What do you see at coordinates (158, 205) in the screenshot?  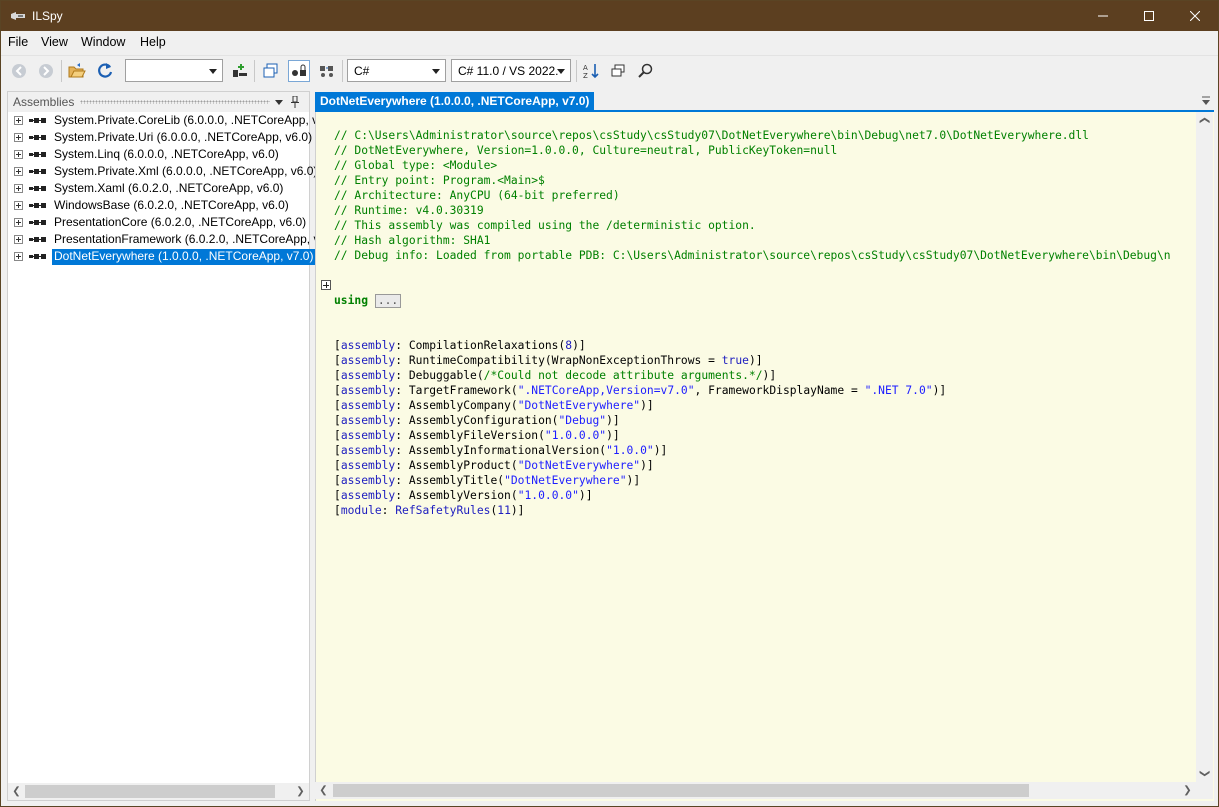 I see `tree-item: WindowsBase (6.0.2.0, .NETCoreApp, v6.0)` at bounding box center [158, 205].